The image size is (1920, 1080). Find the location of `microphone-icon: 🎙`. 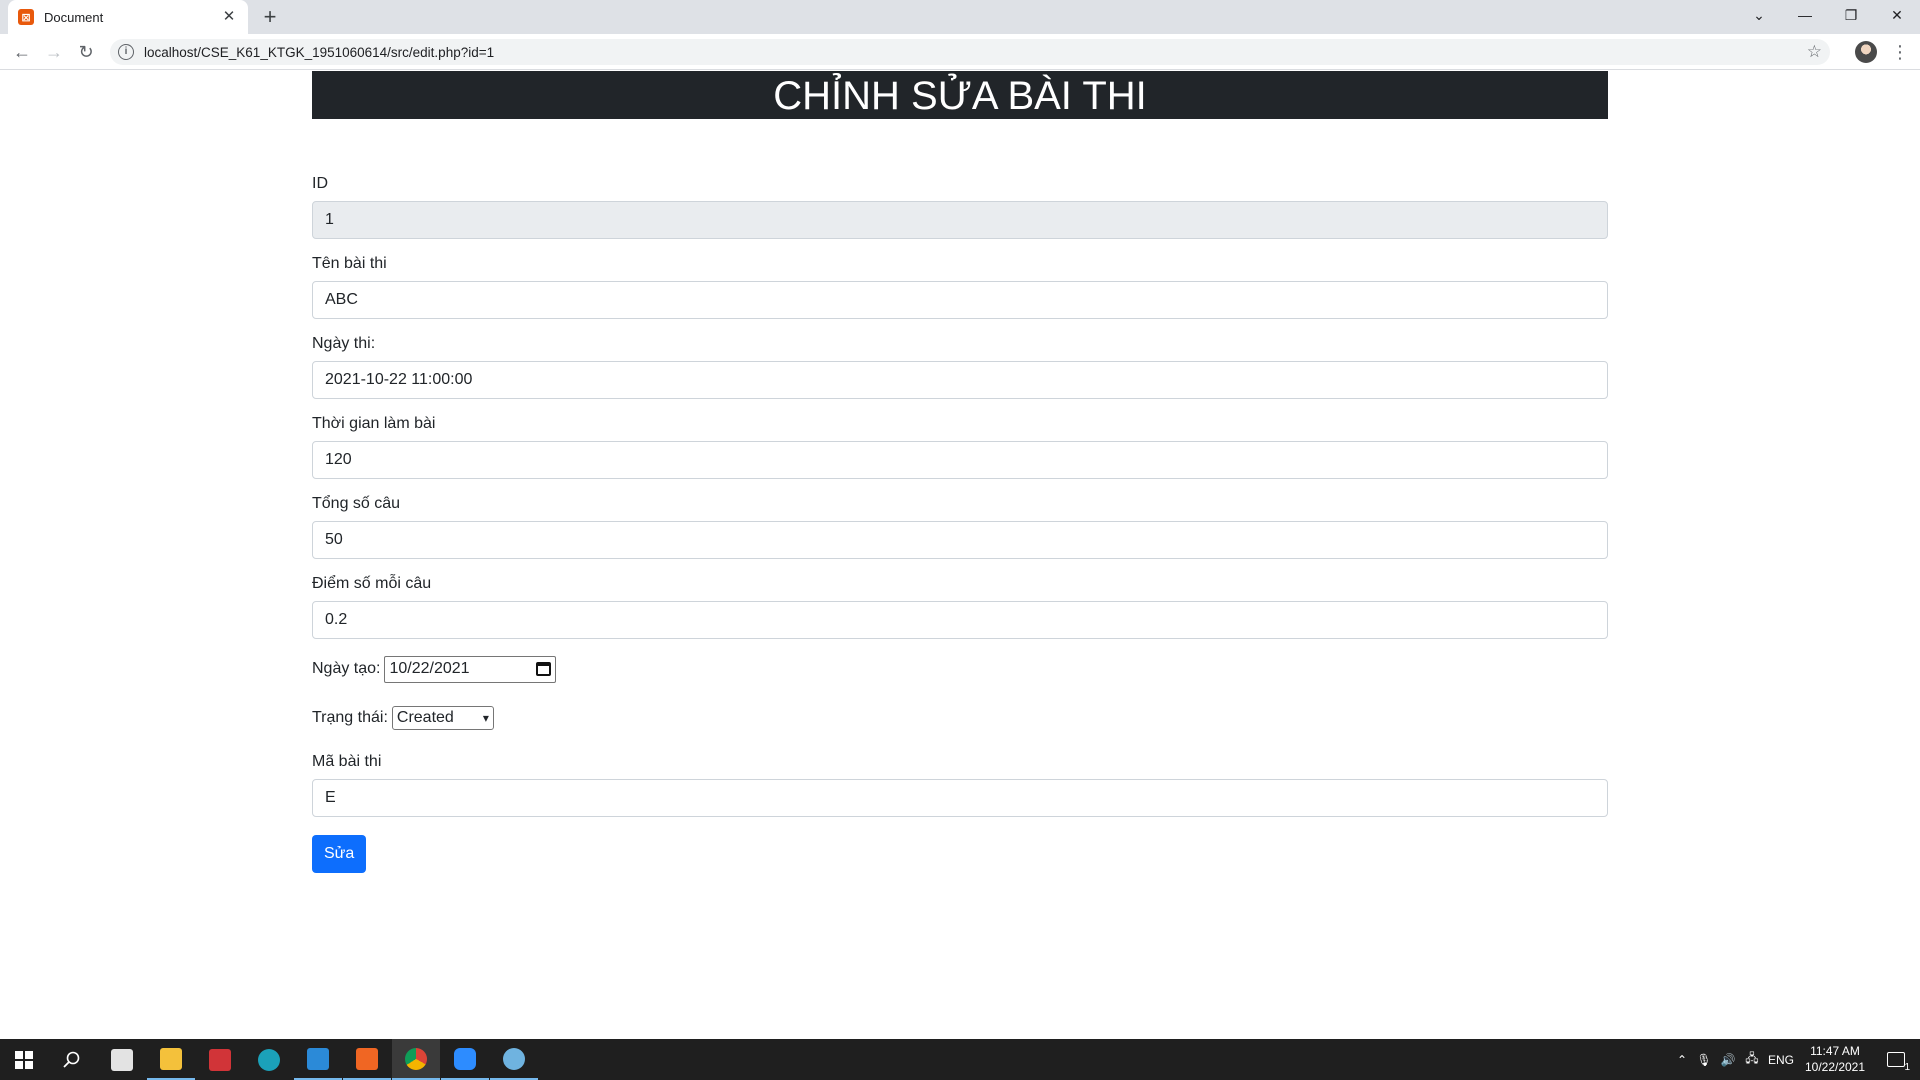

microphone-icon: 🎙 is located at coordinates (1704, 1060).